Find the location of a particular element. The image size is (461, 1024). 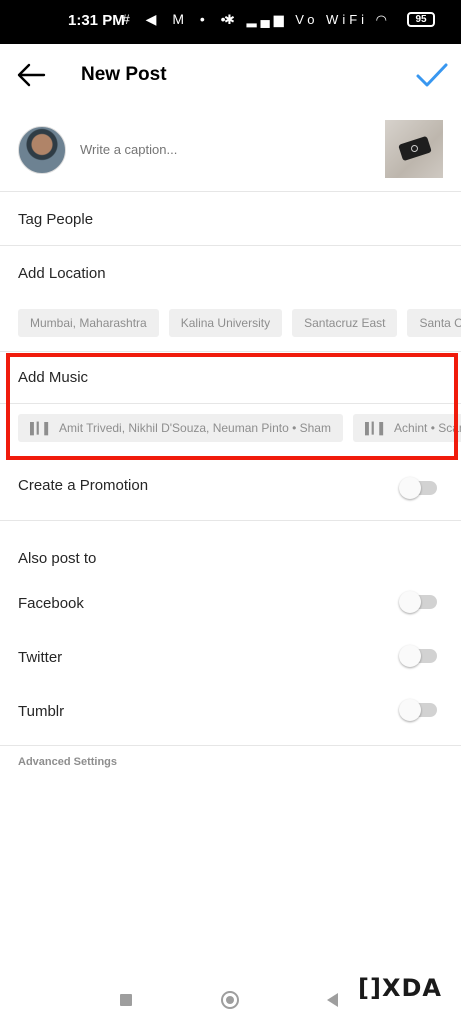

tag-people-label: Tag People is located at coordinates (56, 219).